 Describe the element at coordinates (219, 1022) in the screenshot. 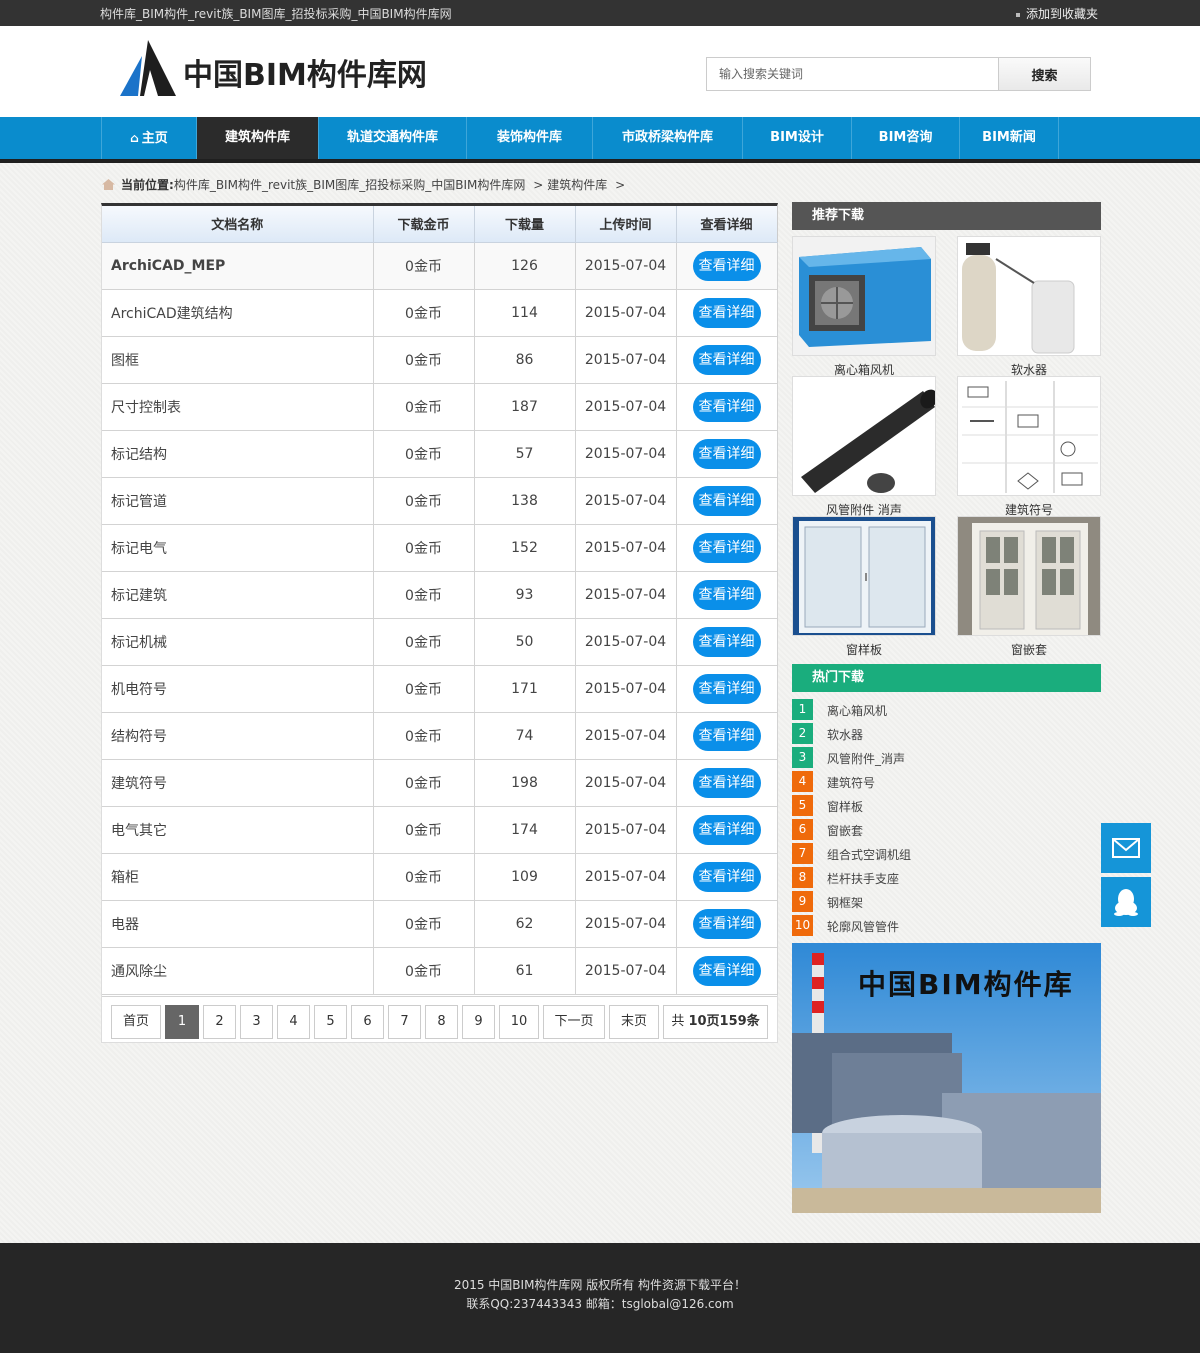

I see `page-2: 2` at that location.